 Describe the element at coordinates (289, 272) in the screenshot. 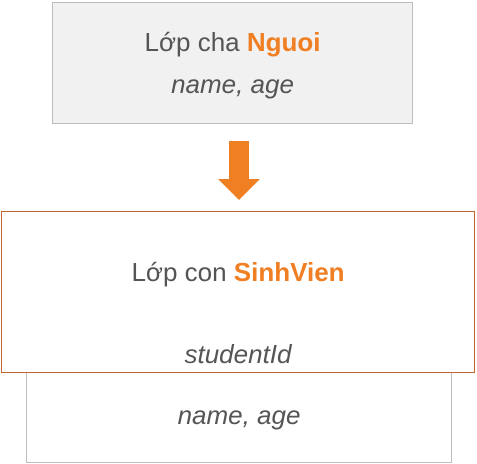

I see `child-class-name: SinhVien` at that location.